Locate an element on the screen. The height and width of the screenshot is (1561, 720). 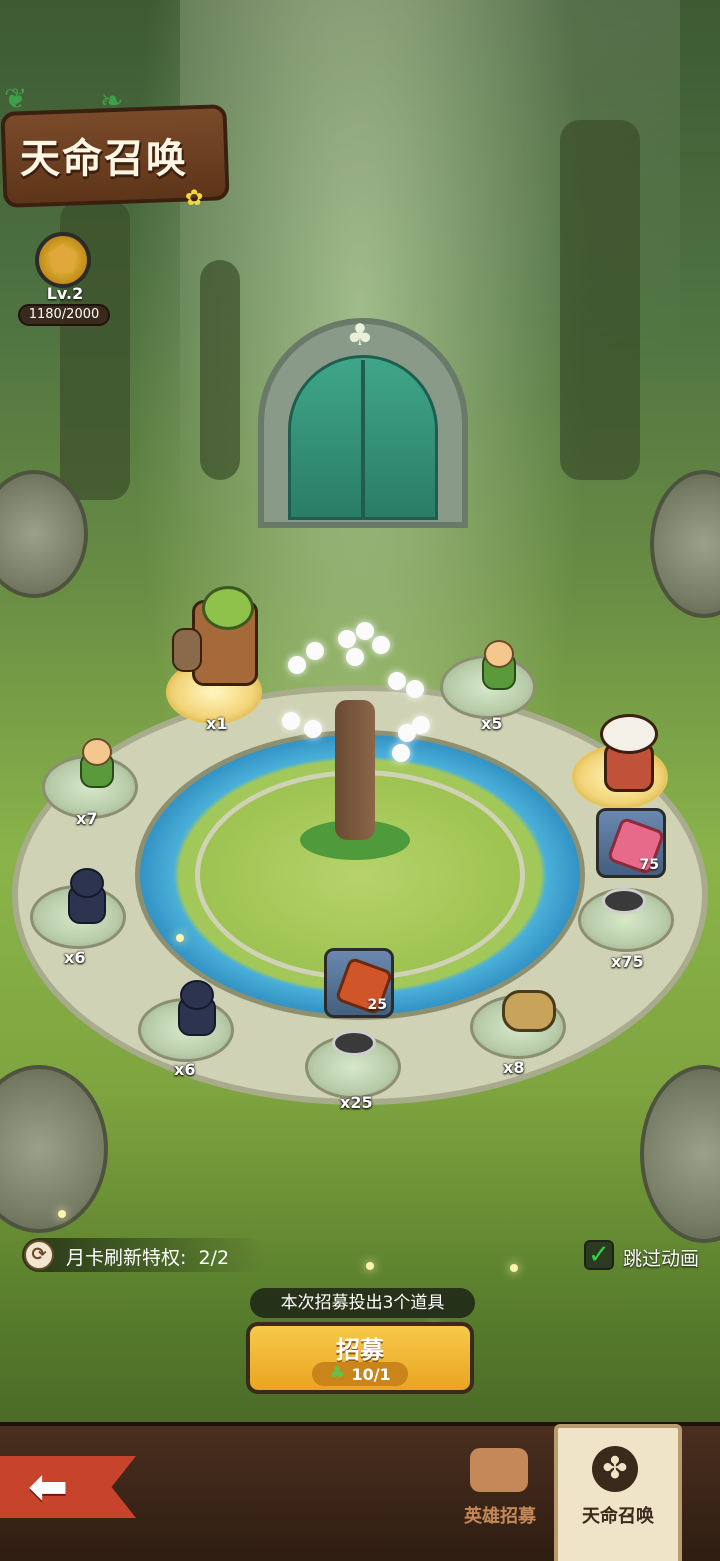
slot-count: x75 is located at coordinates (627, 961).